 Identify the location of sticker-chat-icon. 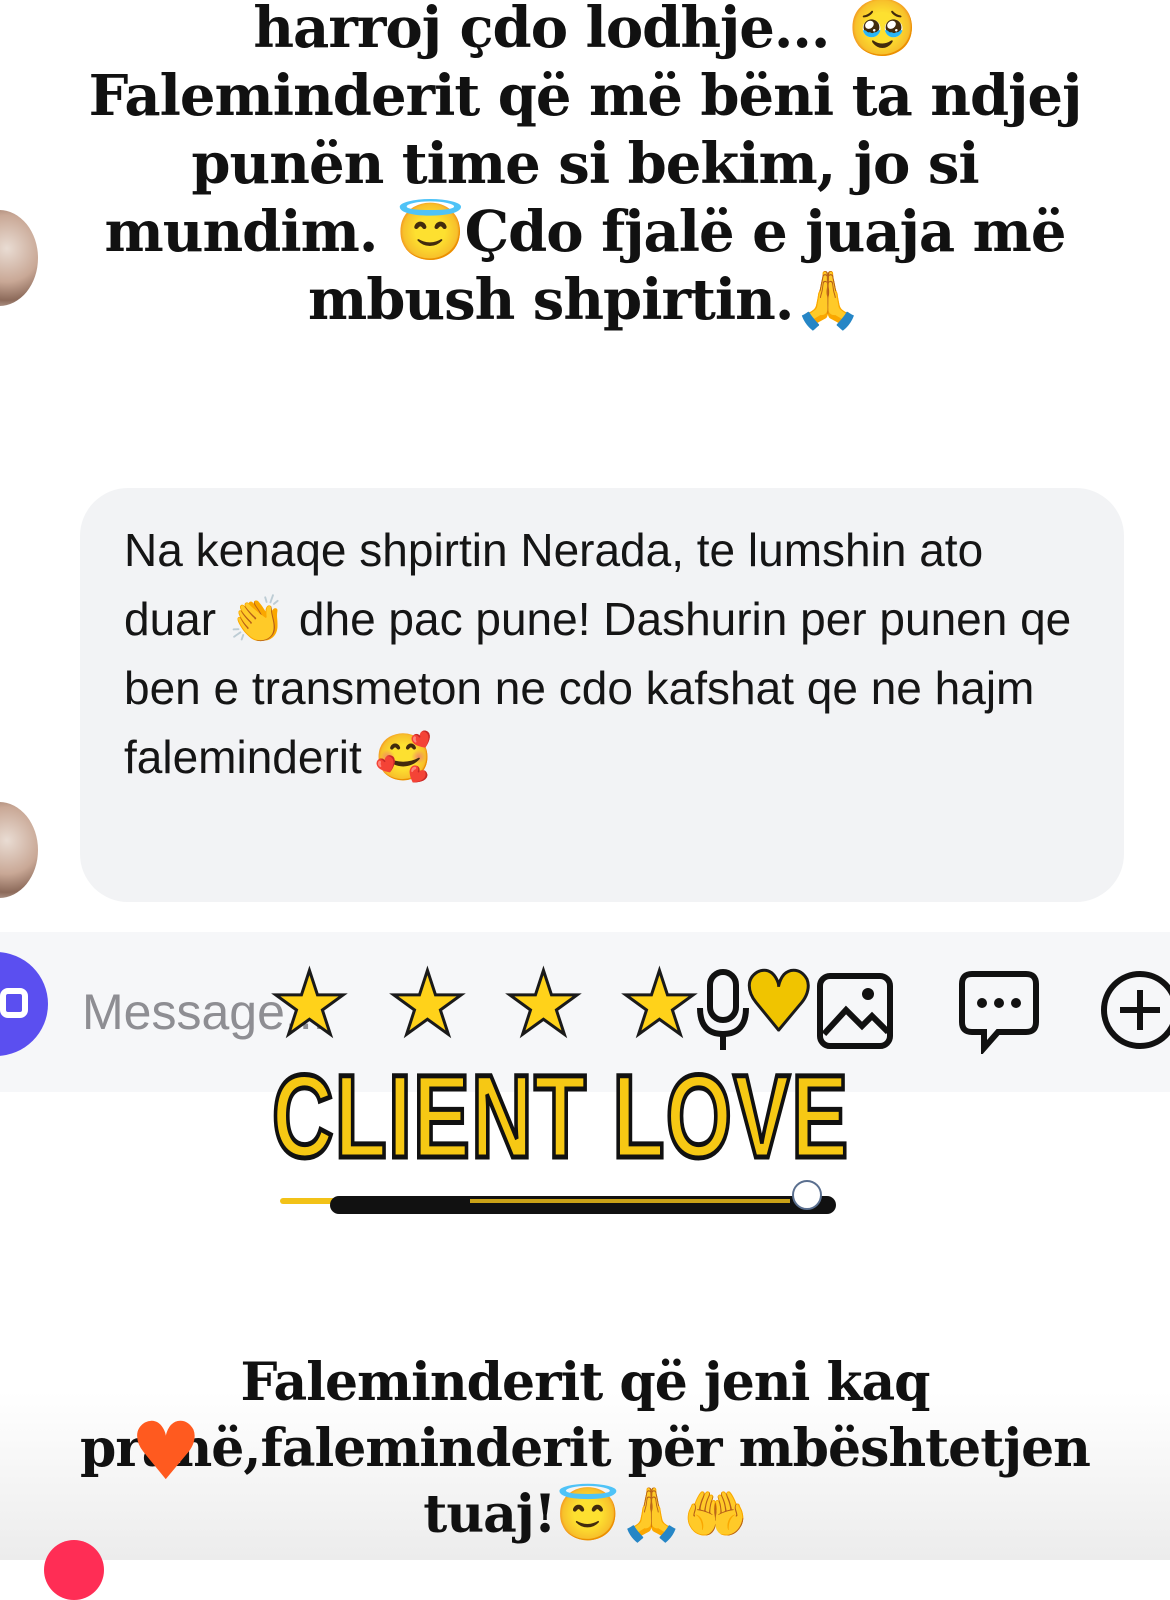
(999, 1011).